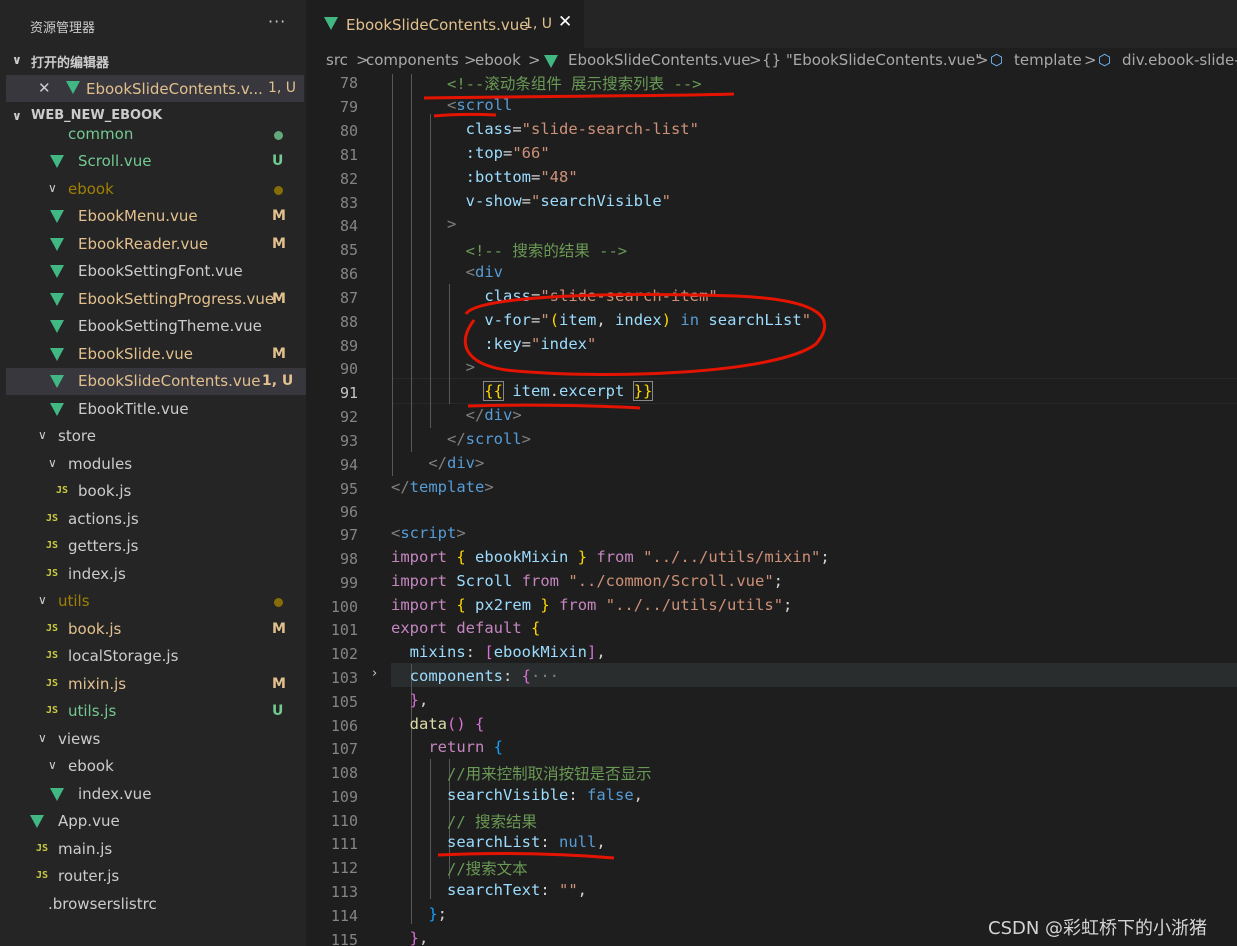  What do you see at coordinates (521, 177) in the screenshot?
I see `code-line: :bottom="48"` at bounding box center [521, 177].